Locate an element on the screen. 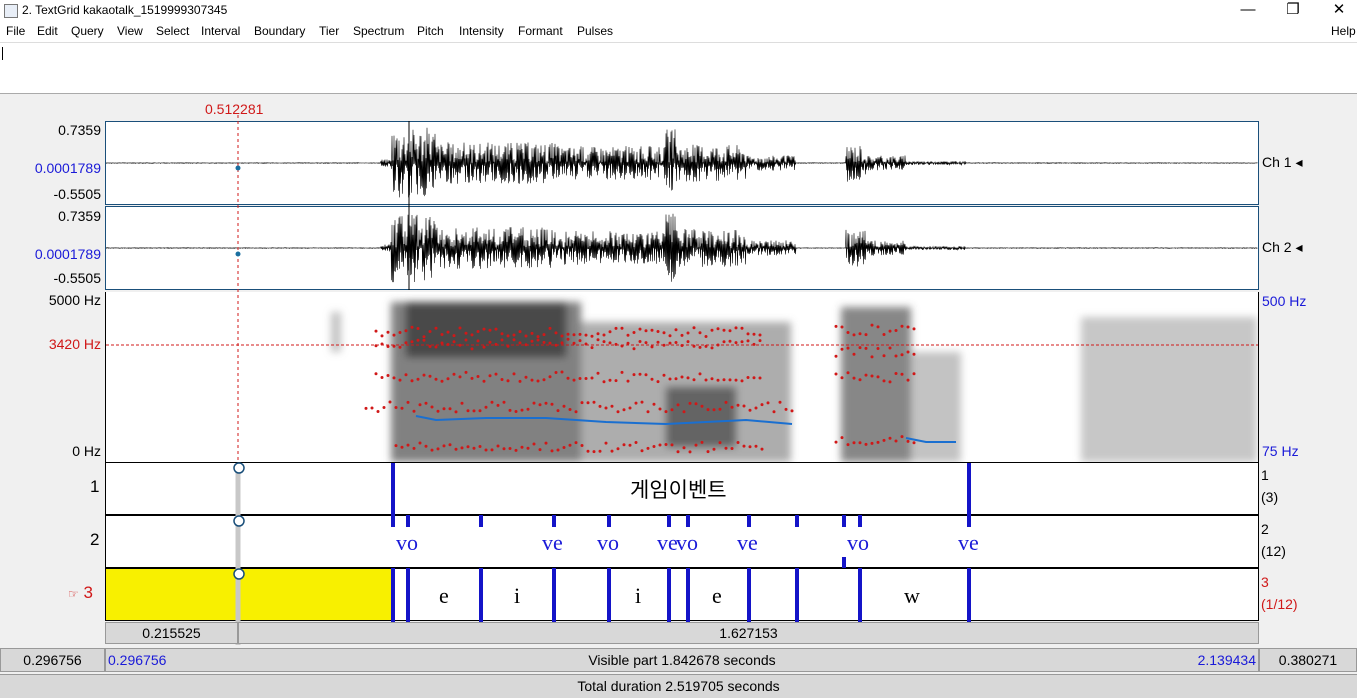  close-button: ✕ is located at coordinates (1336, 11).